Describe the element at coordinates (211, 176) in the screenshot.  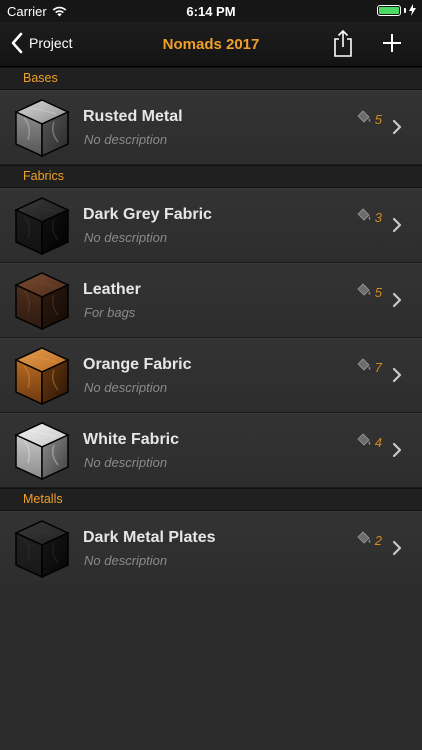
I see `section-header: Fabrics` at that location.